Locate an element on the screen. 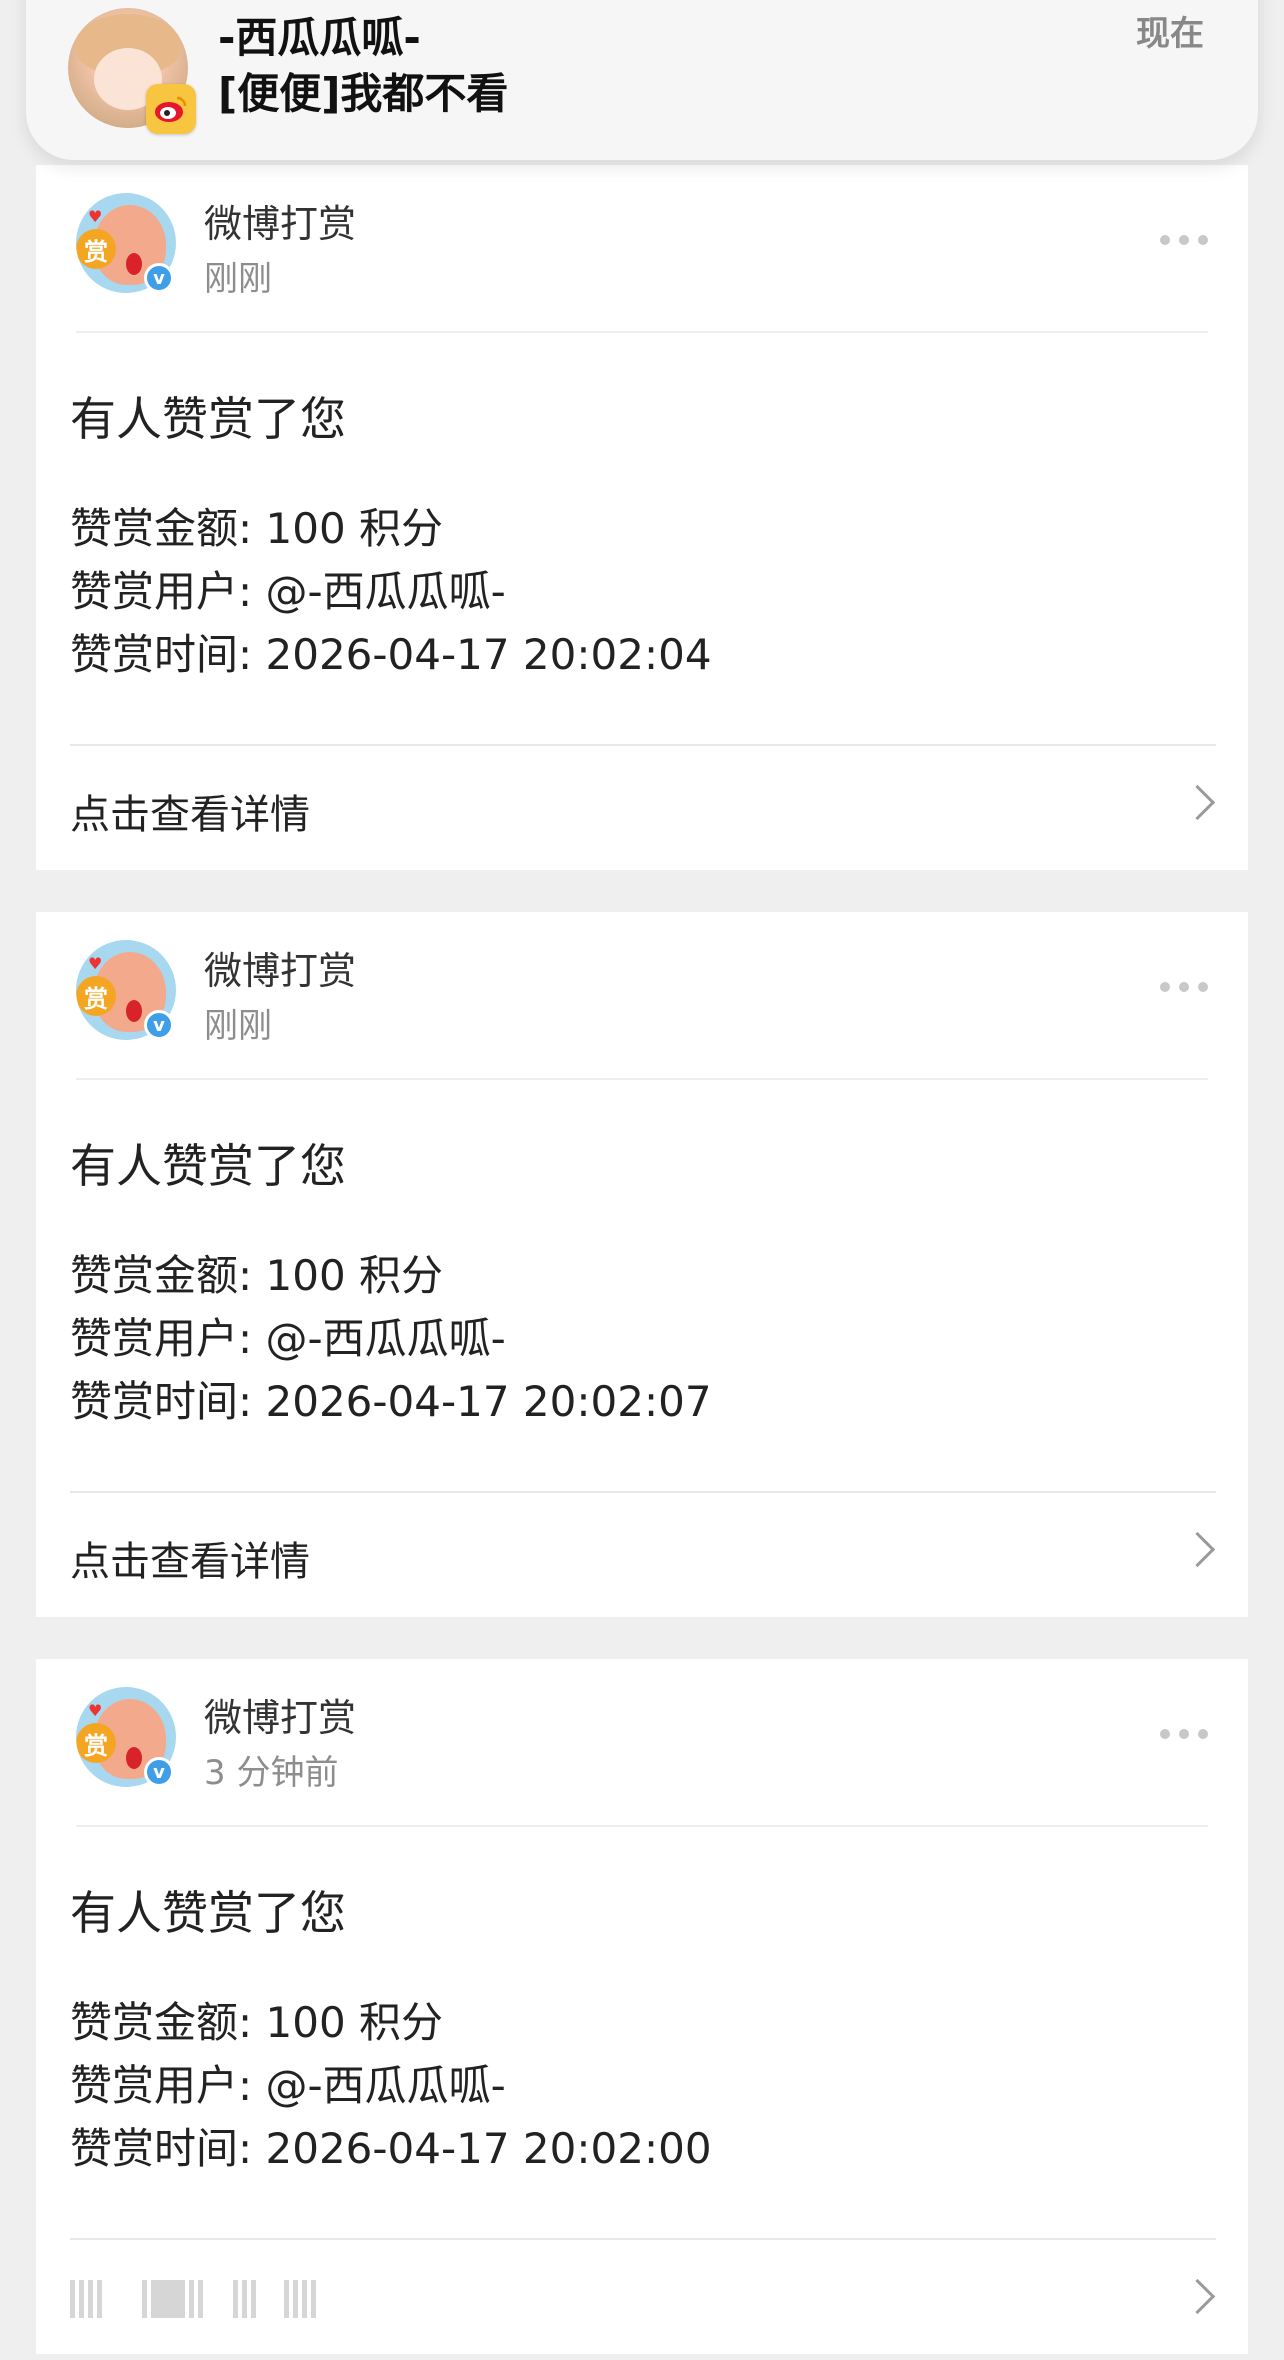 The width and height of the screenshot is (1284, 2360). weibo-app-icon is located at coordinates (171, 109).